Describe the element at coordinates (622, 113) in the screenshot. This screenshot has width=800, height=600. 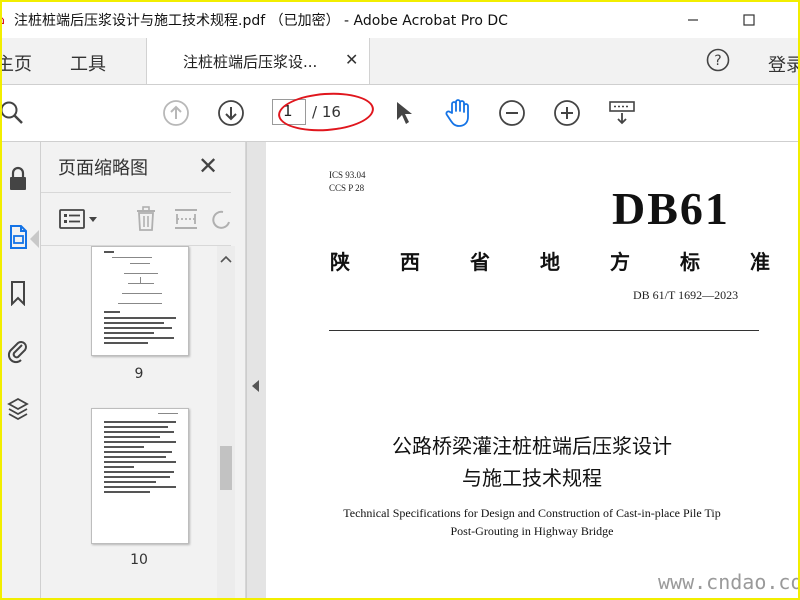
I see `zoom-menu-icon` at that location.